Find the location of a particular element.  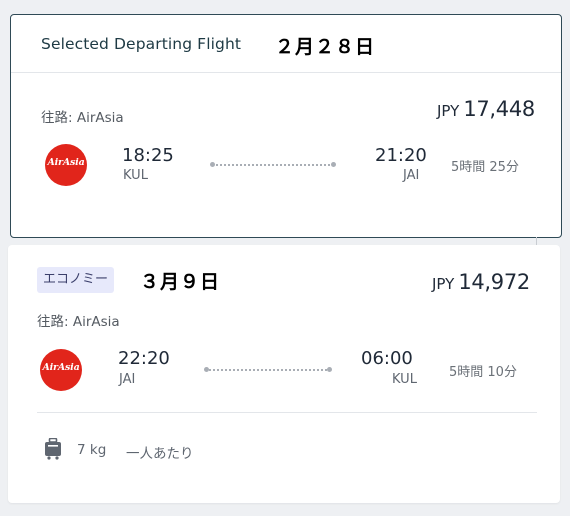

return-arrive-airport: KUL is located at coordinates (404, 379).